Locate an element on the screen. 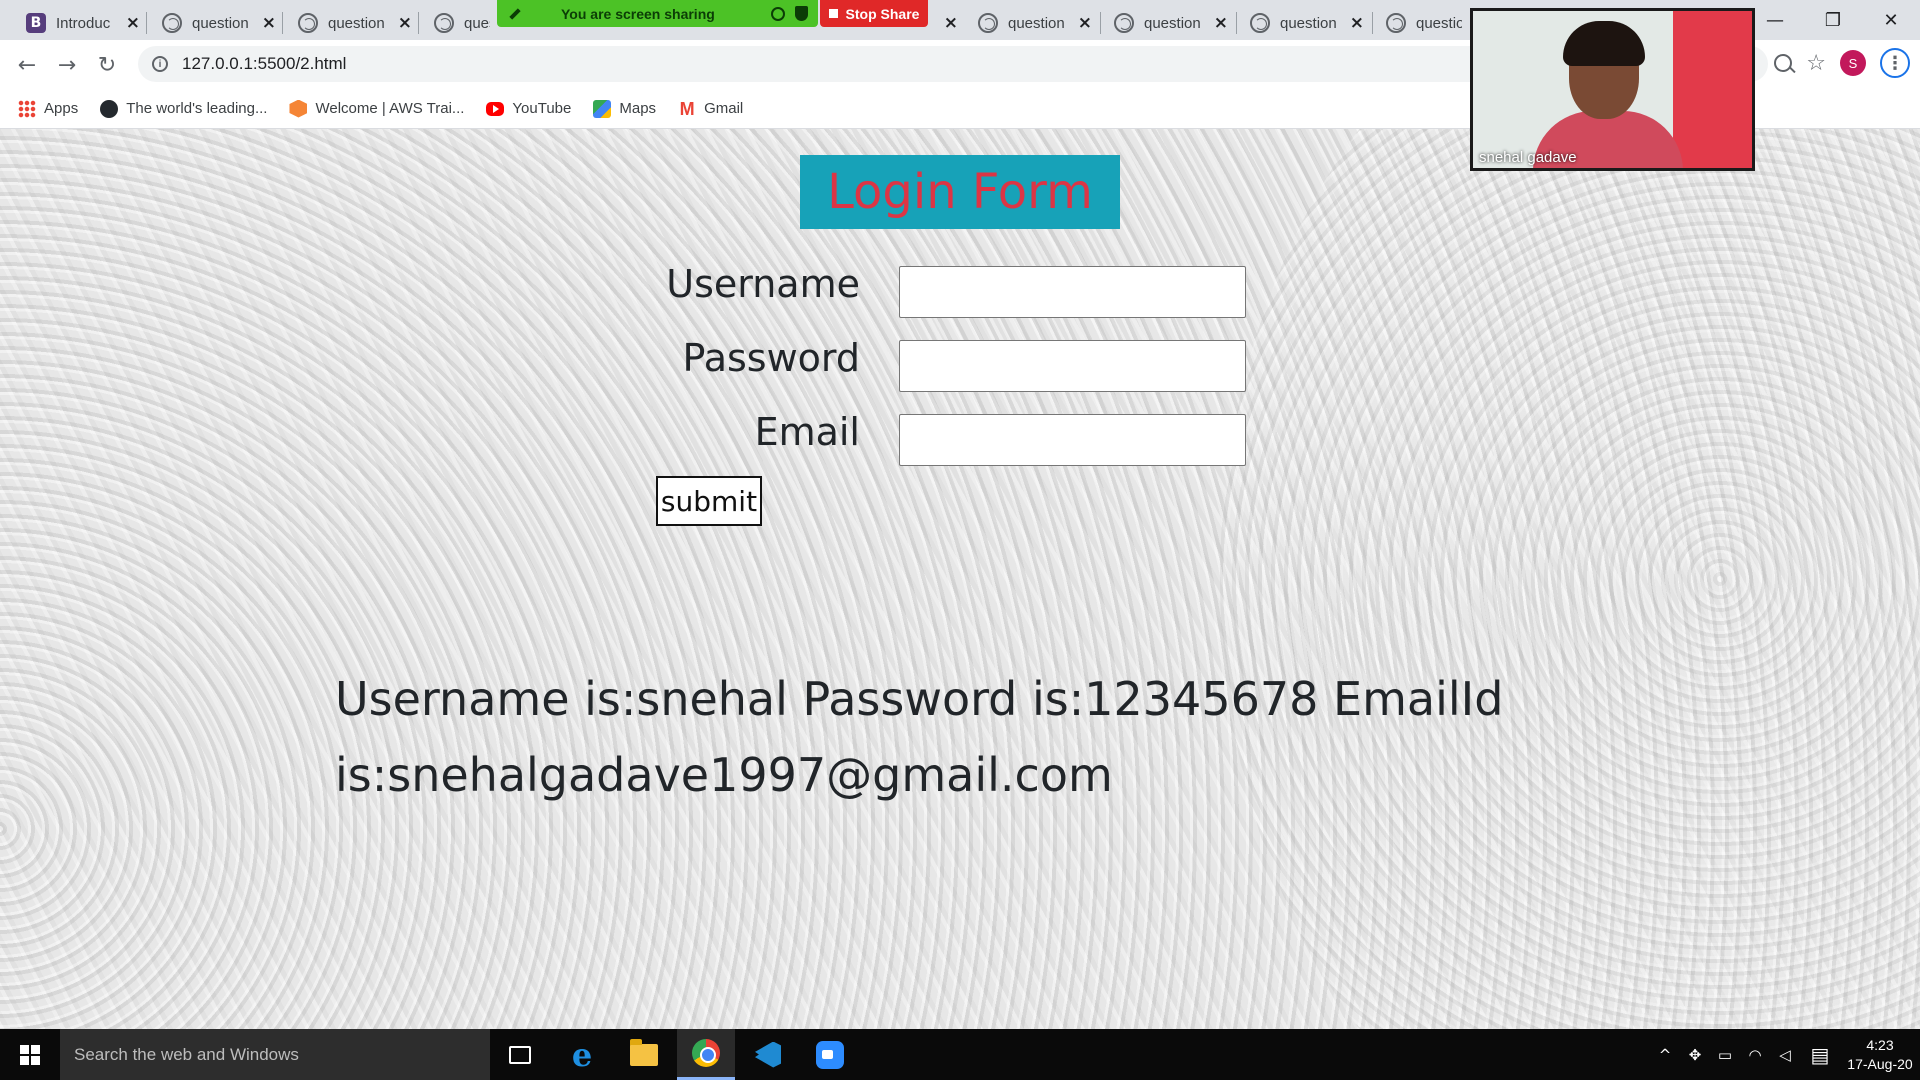 Image resolution: width=1920 pixels, height=1080 pixels. drag-handle-icon is located at coordinates (514, 14).